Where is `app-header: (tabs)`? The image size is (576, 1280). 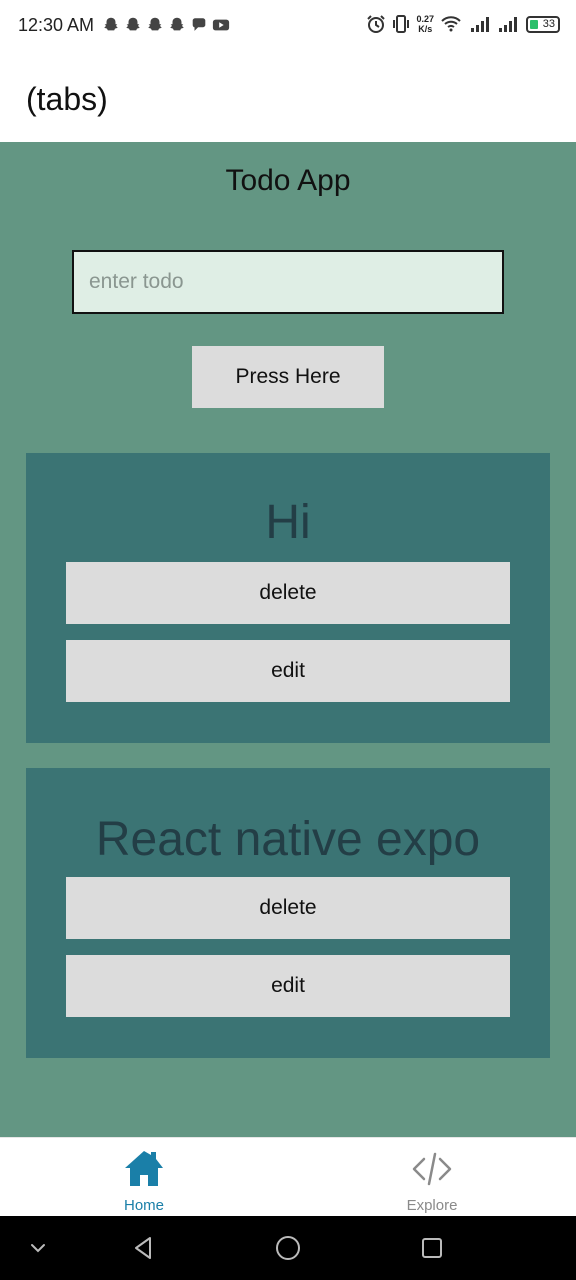
app-header: (tabs) is located at coordinates (288, 97).